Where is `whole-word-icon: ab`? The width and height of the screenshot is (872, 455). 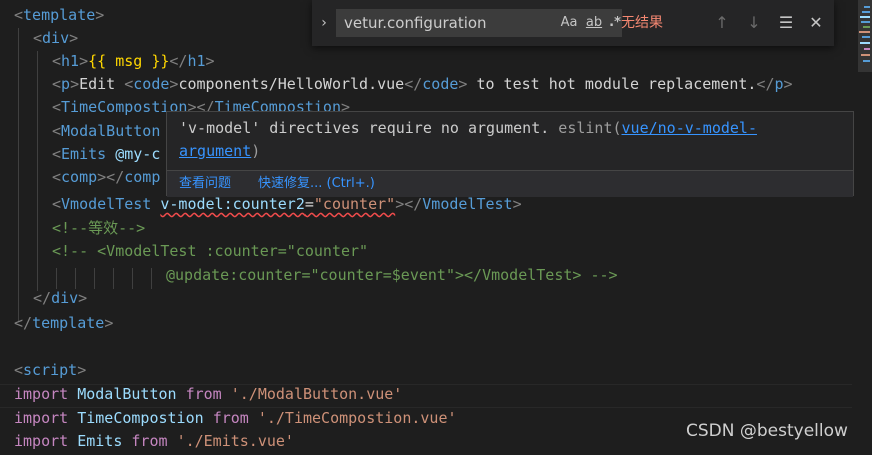
whole-word-icon: ab is located at coordinates (594, 23).